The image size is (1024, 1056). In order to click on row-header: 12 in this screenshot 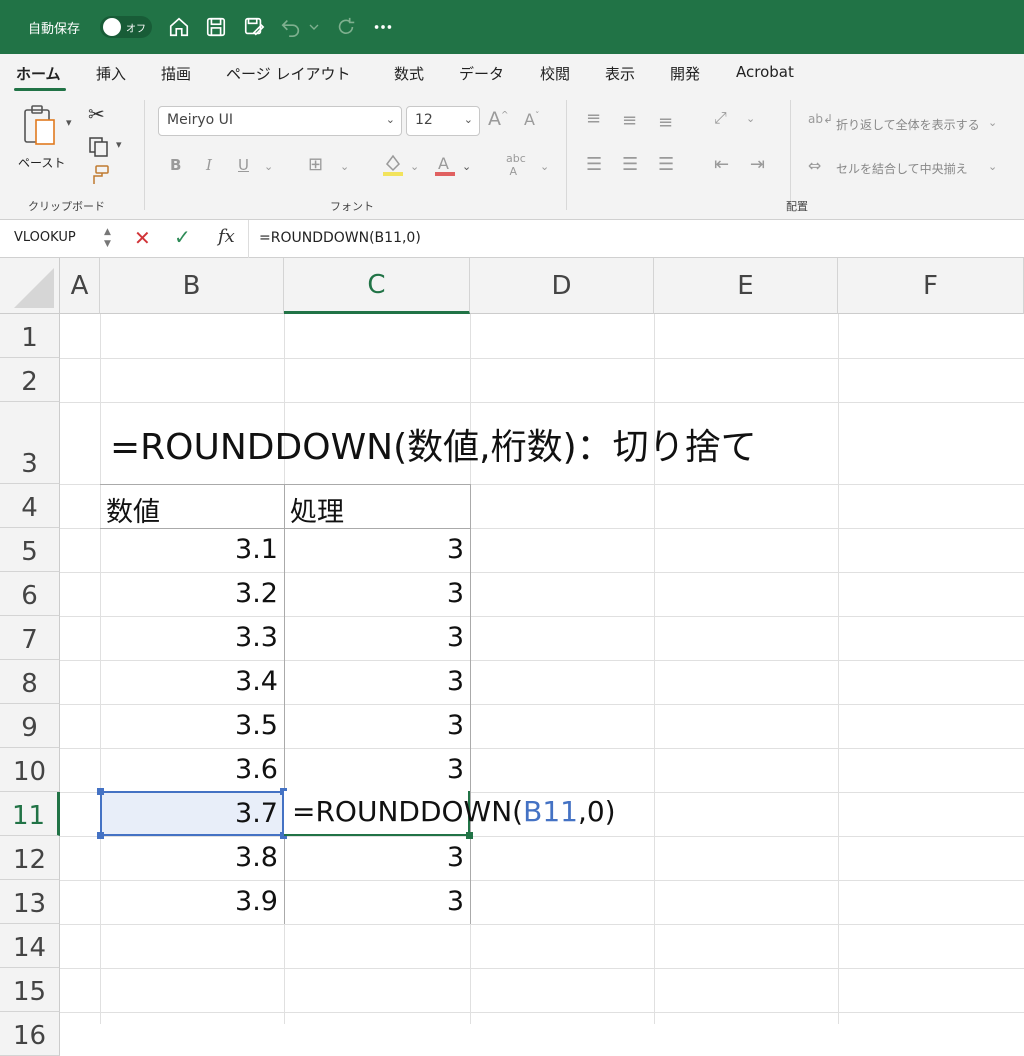, I will do `click(30, 858)`.